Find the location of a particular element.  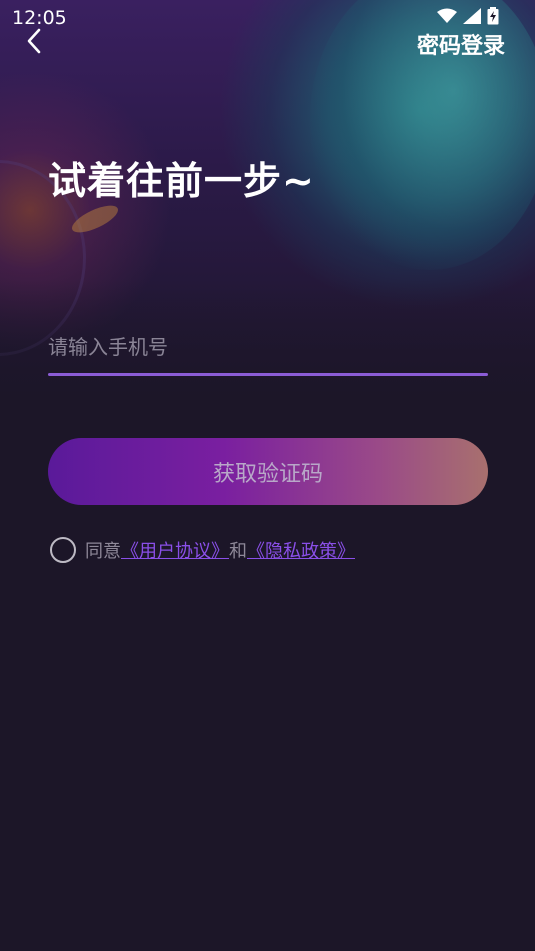

phone-underline is located at coordinates (268, 374).